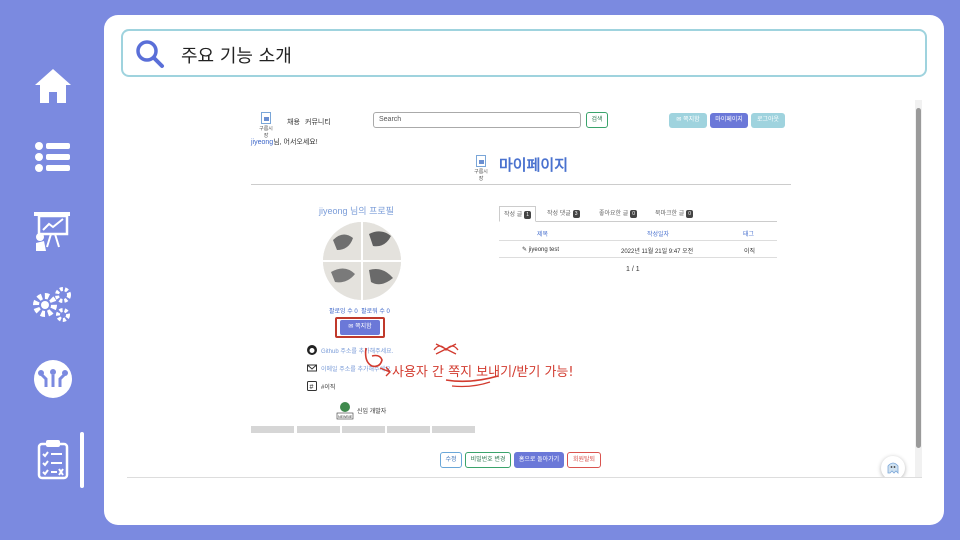 The height and width of the screenshot is (540, 960). Describe the element at coordinates (357, 352) in the screenshot. I see `github-text: Github 주소를 추가해주세요.` at that location.